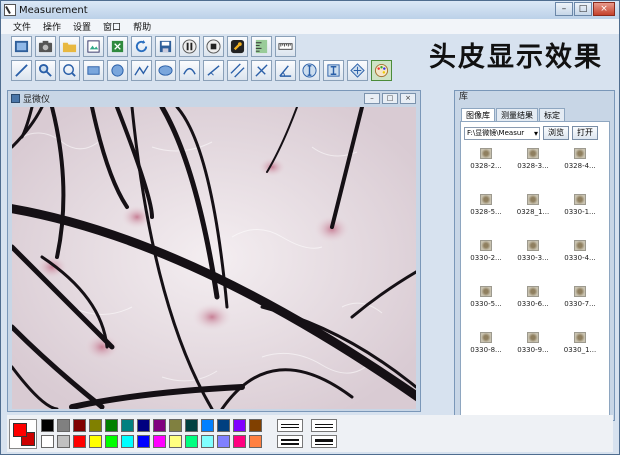  Describe the element at coordinates (333, 70) in the screenshot. I see `horizontal-gap-button` at that location.